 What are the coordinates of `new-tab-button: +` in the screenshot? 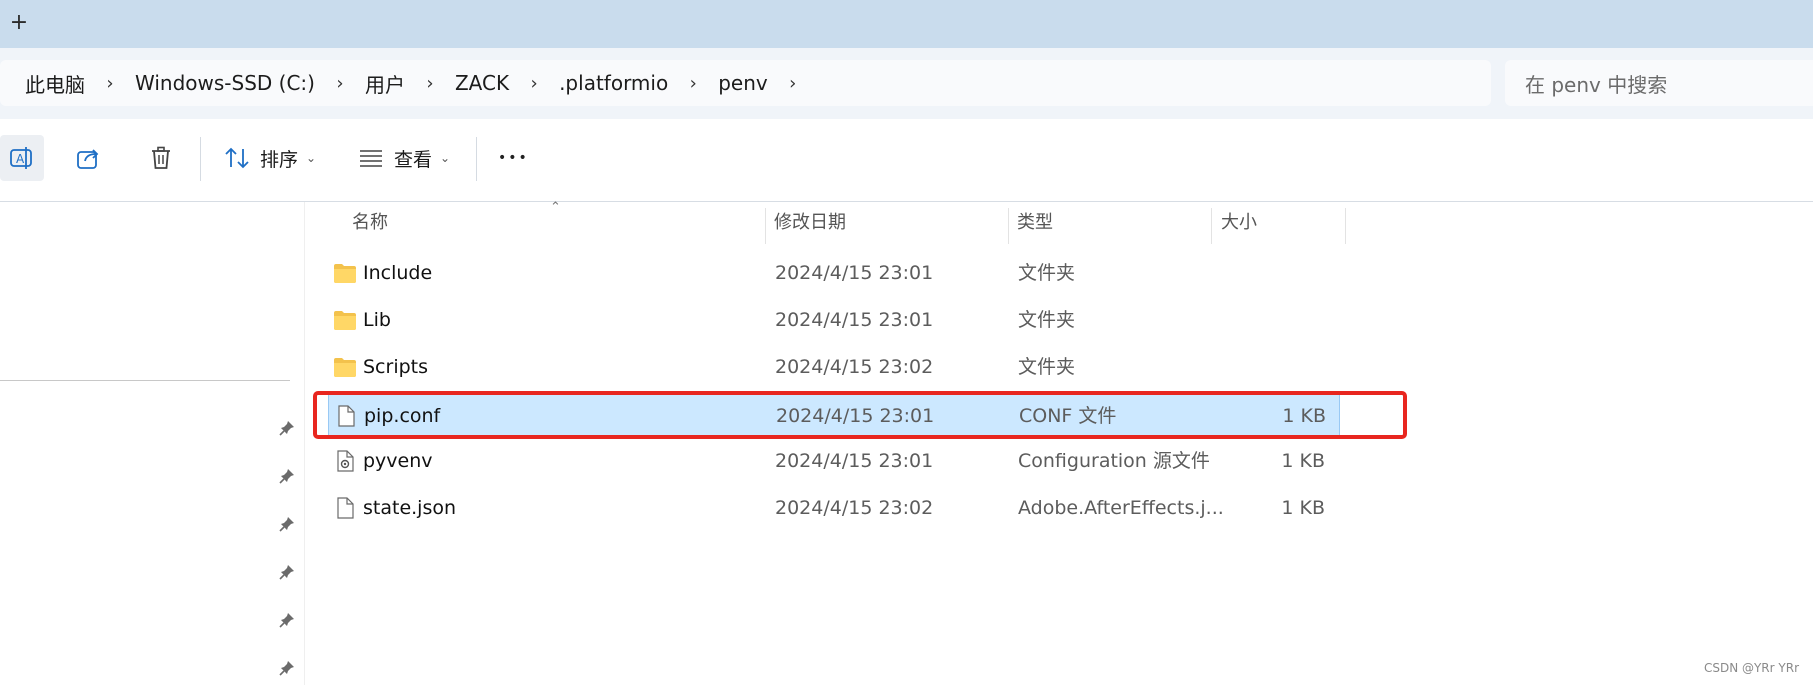 It's located at (19, 23).